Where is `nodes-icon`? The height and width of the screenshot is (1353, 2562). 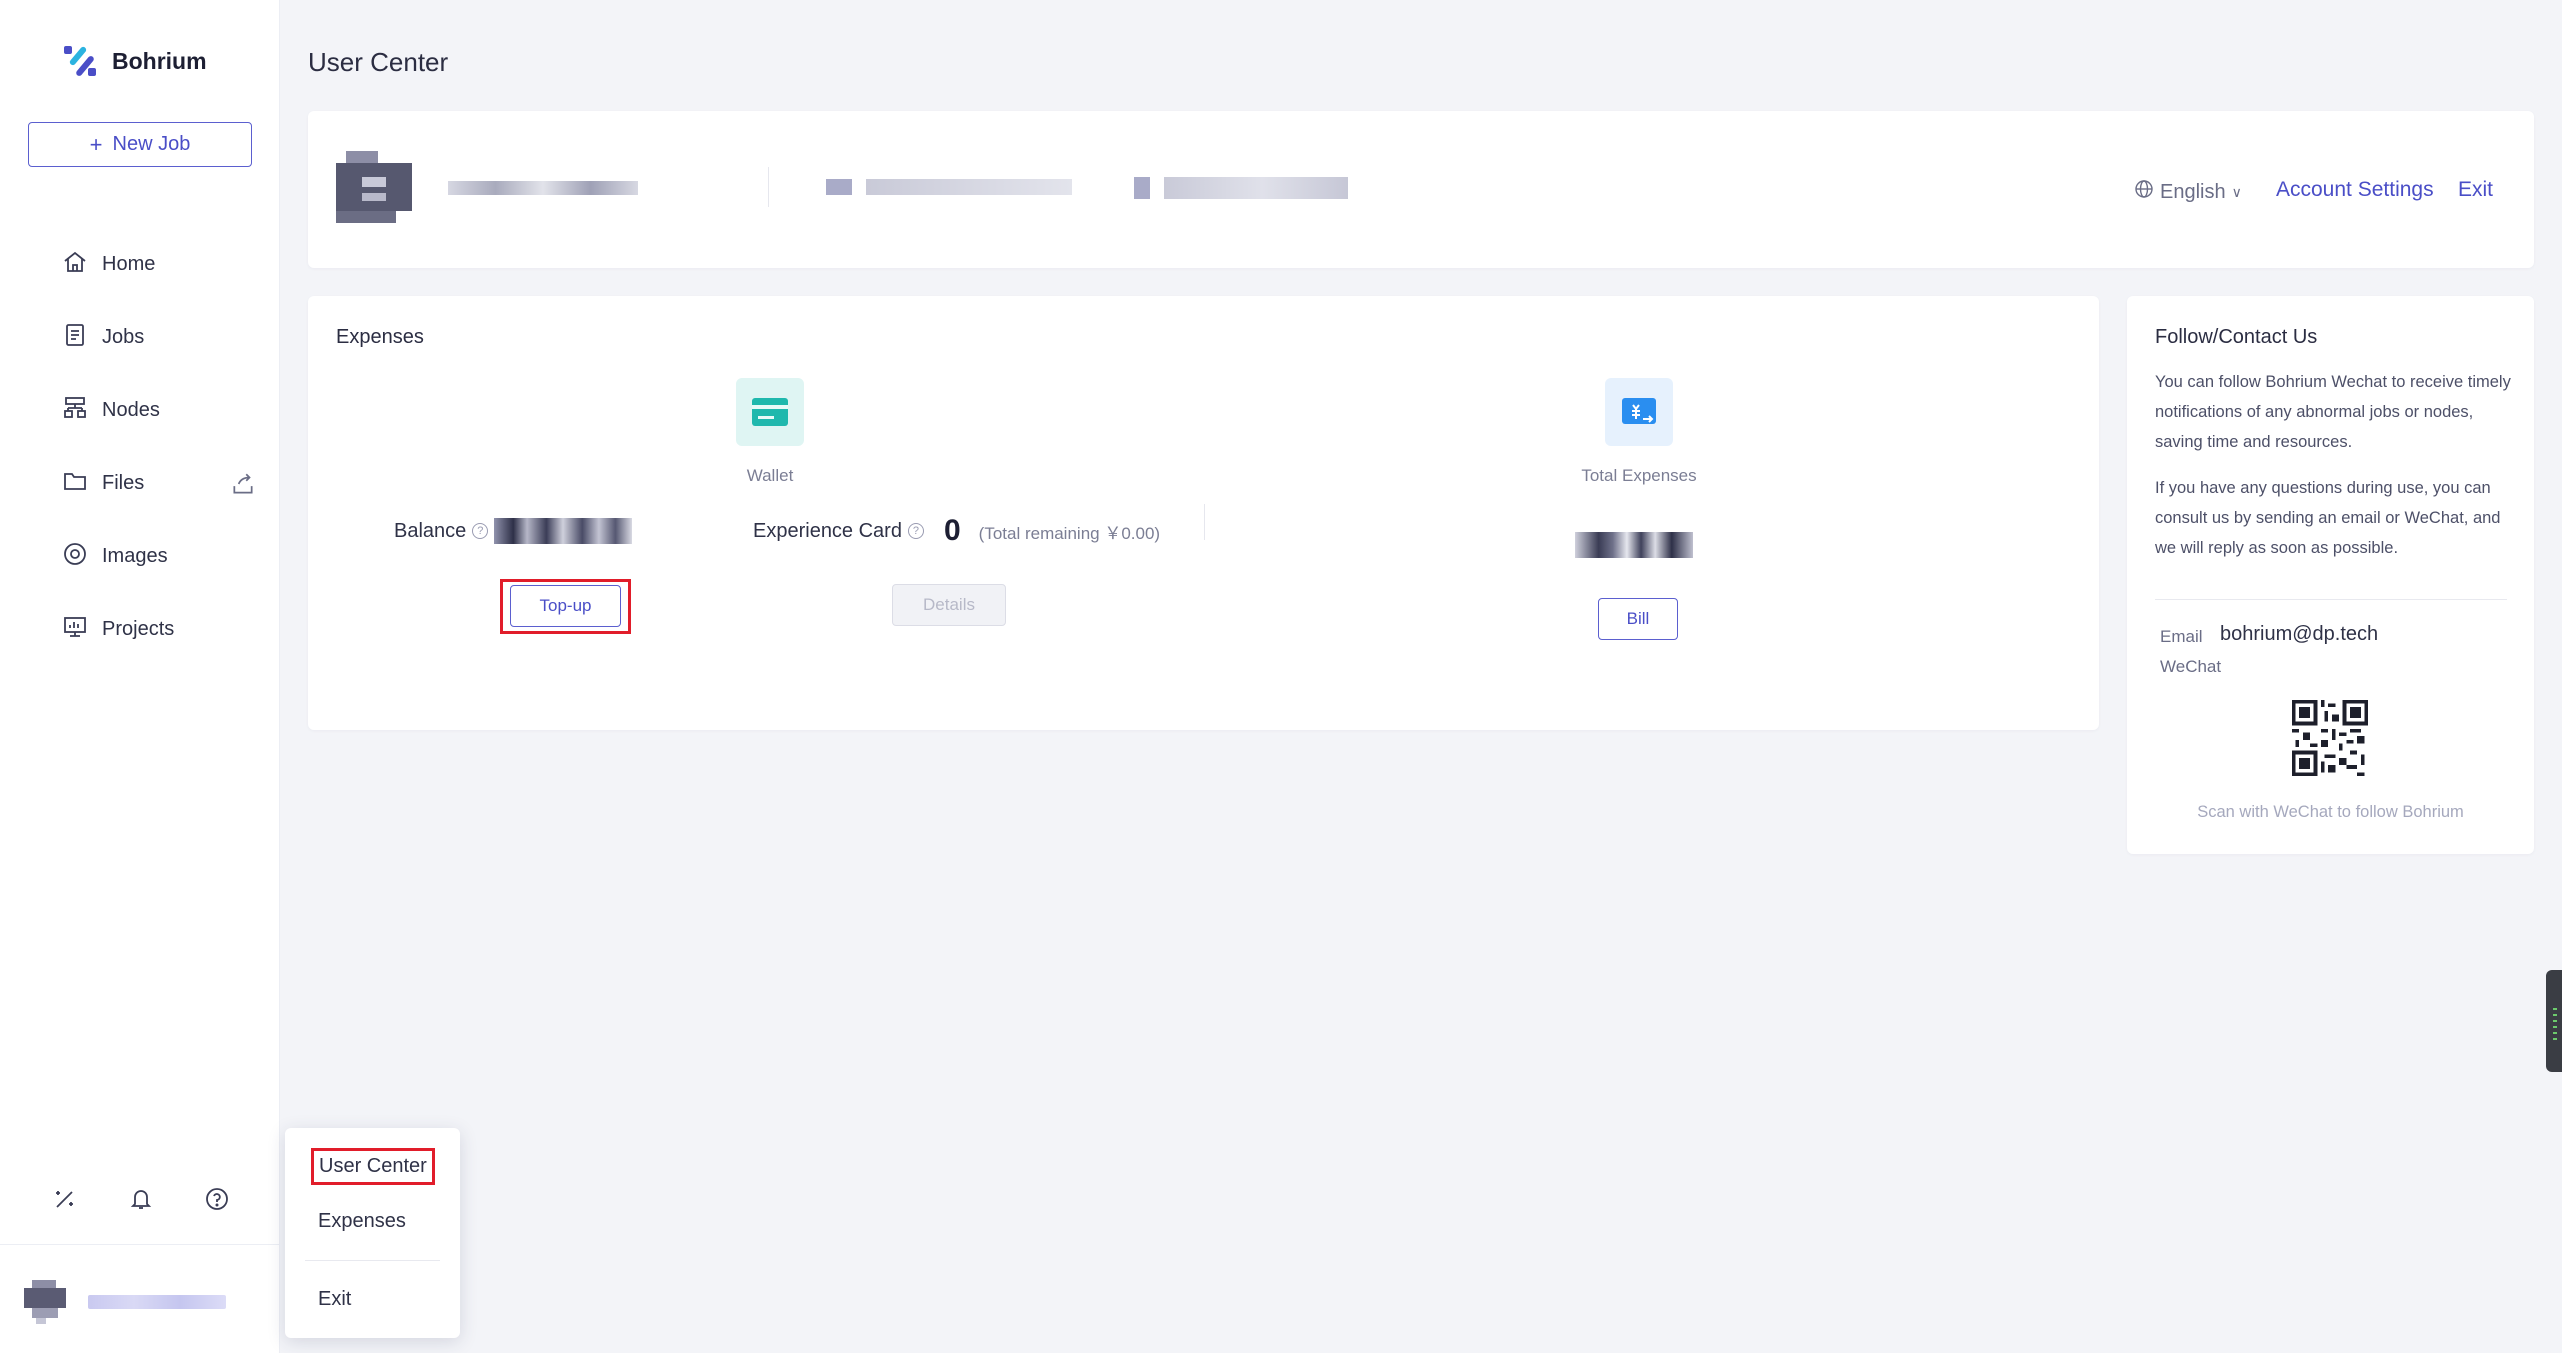
nodes-icon is located at coordinates (75, 411).